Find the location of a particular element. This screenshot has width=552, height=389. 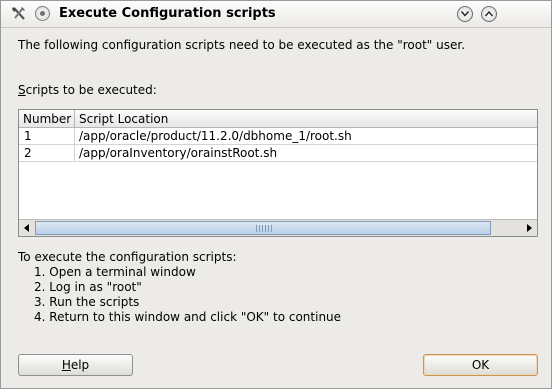

ok-button-label: OK is located at coordinates (480, 365).